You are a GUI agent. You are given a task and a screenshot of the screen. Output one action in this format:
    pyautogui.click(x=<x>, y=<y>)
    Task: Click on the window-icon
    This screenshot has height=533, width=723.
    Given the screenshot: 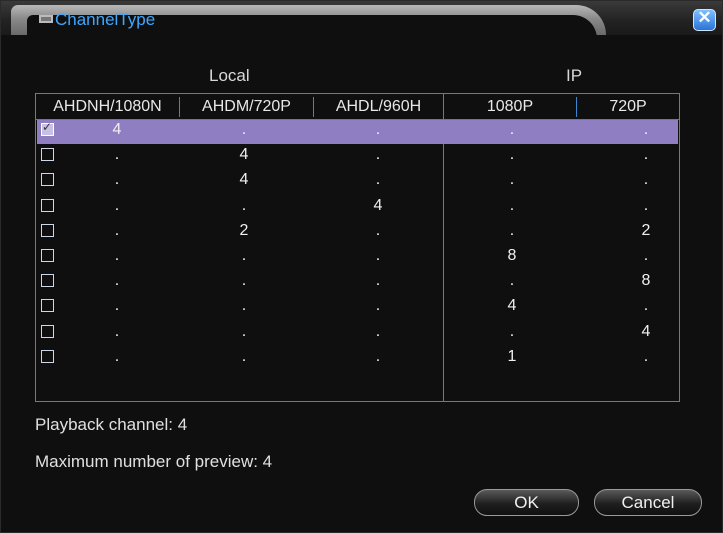 What is the action you would take?
    pyautogui.click(x=46, y=18)
    